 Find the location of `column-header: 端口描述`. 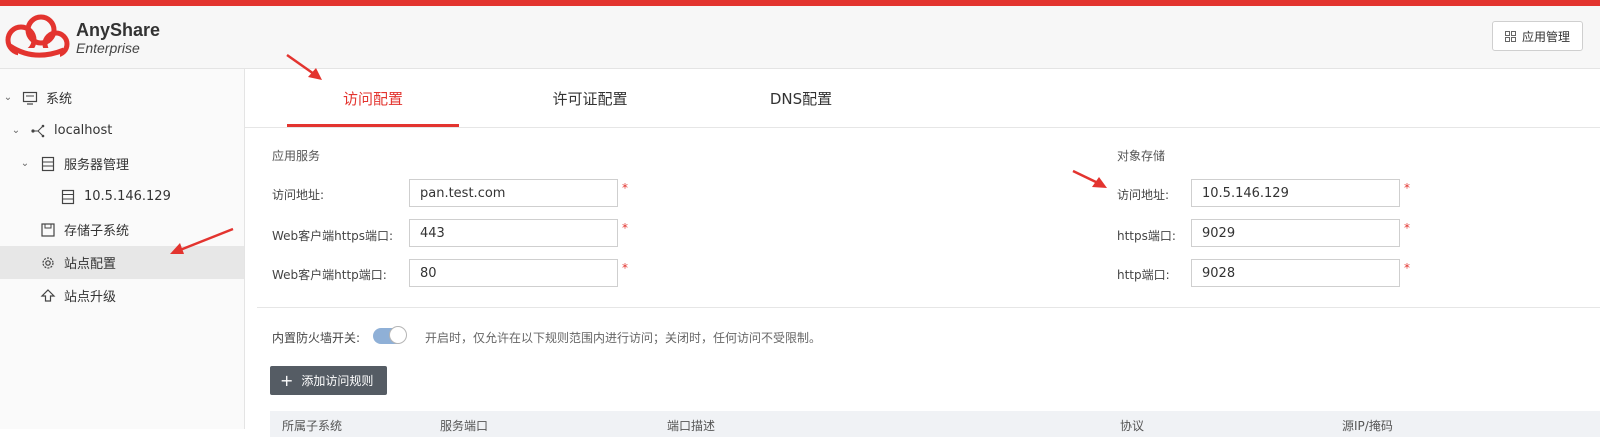

column-header: 端口描述 is located at coordinates (691, 426).